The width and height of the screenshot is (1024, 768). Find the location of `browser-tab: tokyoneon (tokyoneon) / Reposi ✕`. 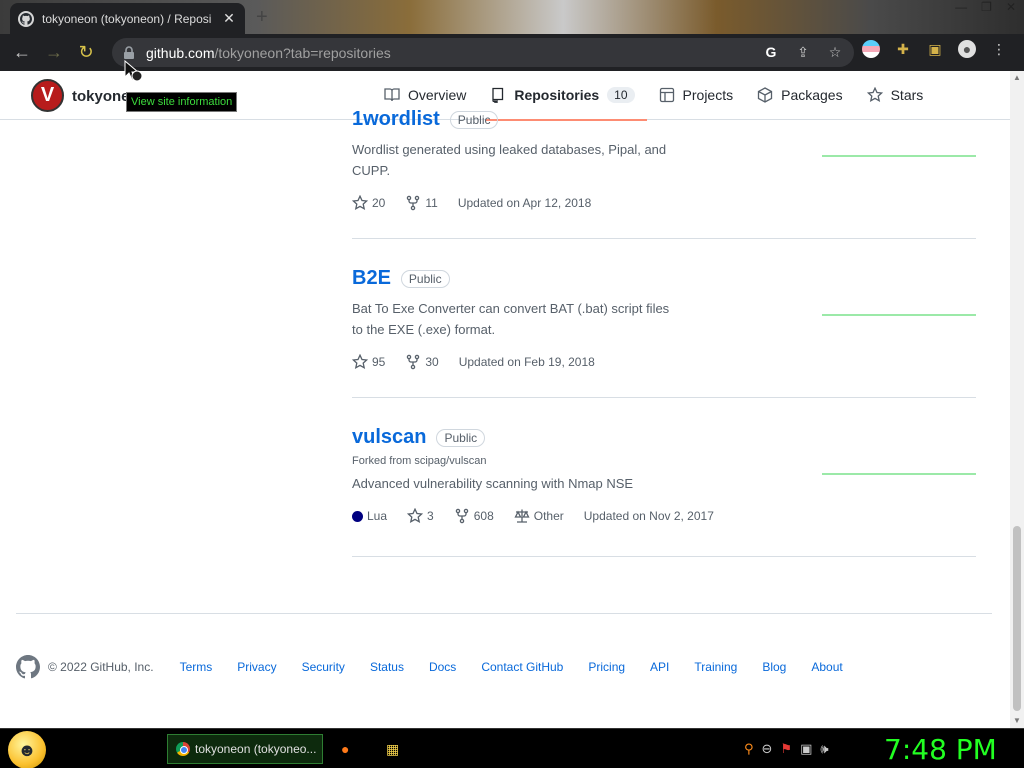

browser-tab: tokyoneon (tokyoneon) / Reposi ✕ is located at coordinates (127, 18).